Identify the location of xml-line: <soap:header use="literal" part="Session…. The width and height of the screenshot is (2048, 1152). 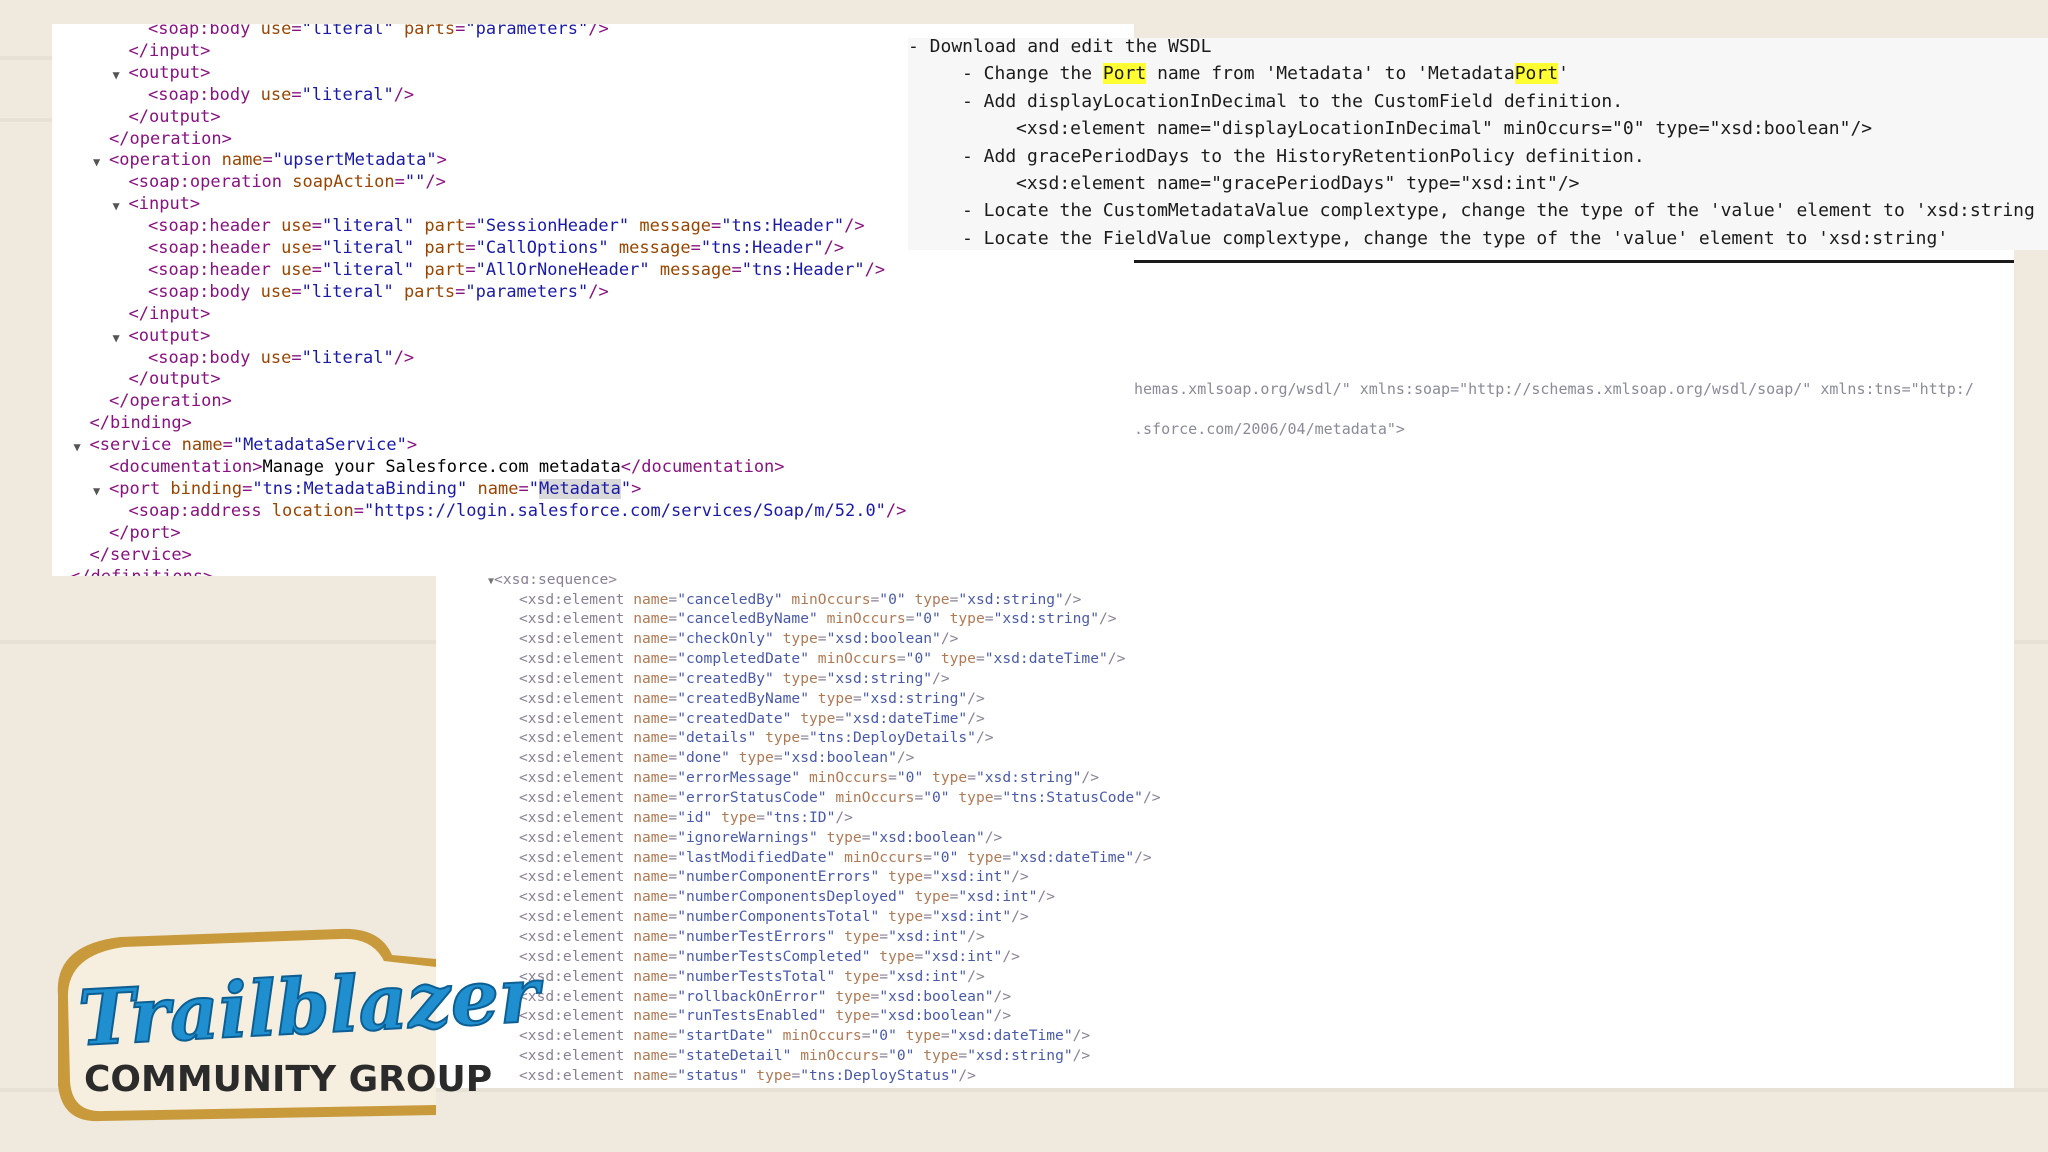
(506, 226).